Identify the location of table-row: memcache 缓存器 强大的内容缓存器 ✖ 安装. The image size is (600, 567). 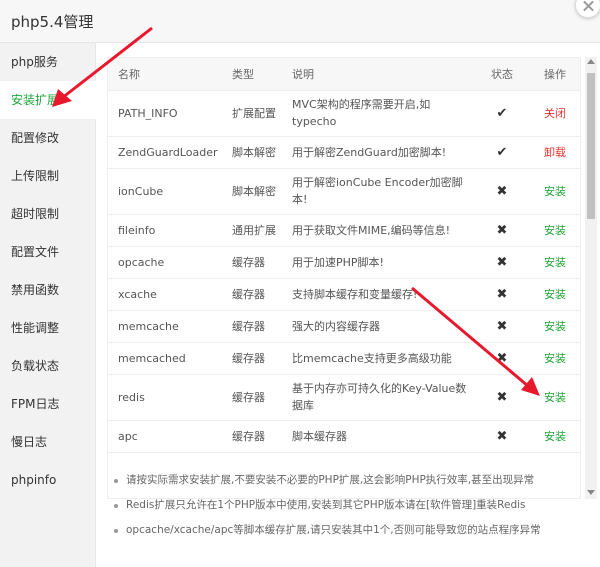
(344, 326).